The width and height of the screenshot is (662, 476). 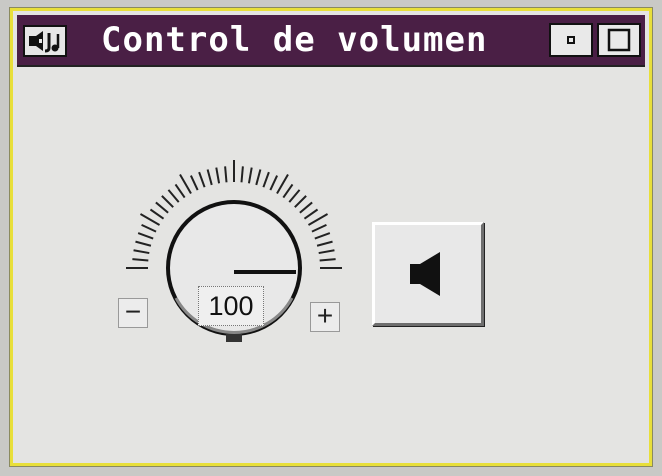 I want to click on speaker-icon, so click(x=425, y=274).